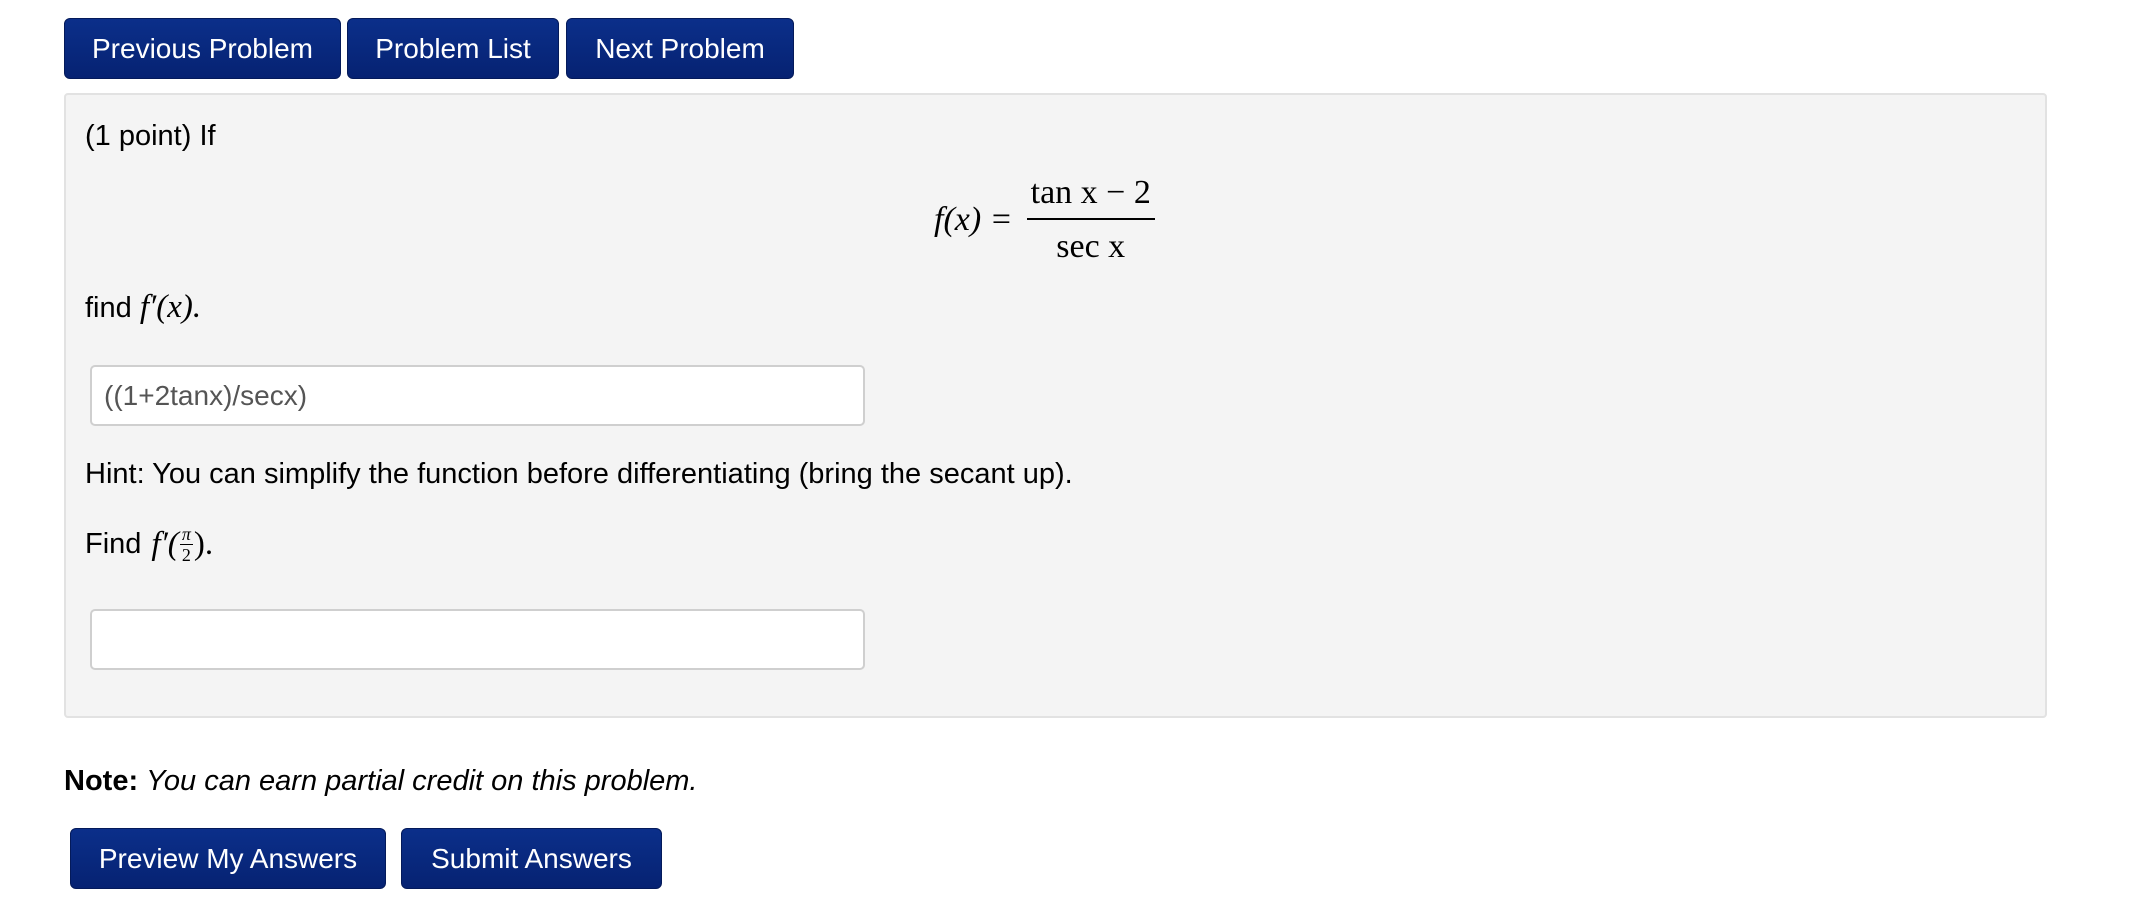 This screenshot has width=2154, height=908. What do you see at coordinates (149, 544) in the screenshot?
I see `part2-prompt: Find f′( π 2 ).` at bounding box center [149, 544].